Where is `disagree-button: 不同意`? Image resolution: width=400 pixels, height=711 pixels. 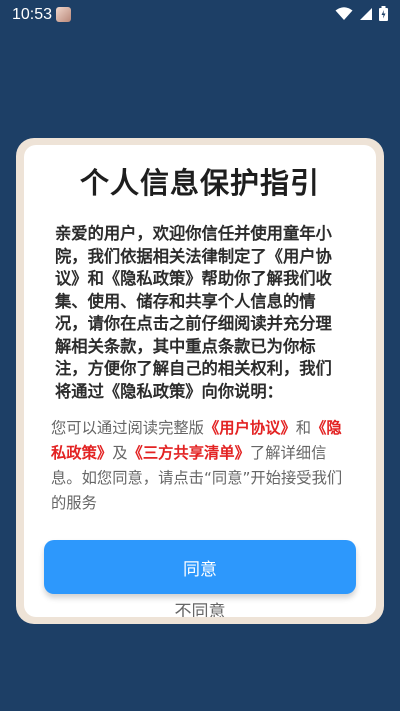
disagree-button: 不同意 is located at coordinates (200, 607).